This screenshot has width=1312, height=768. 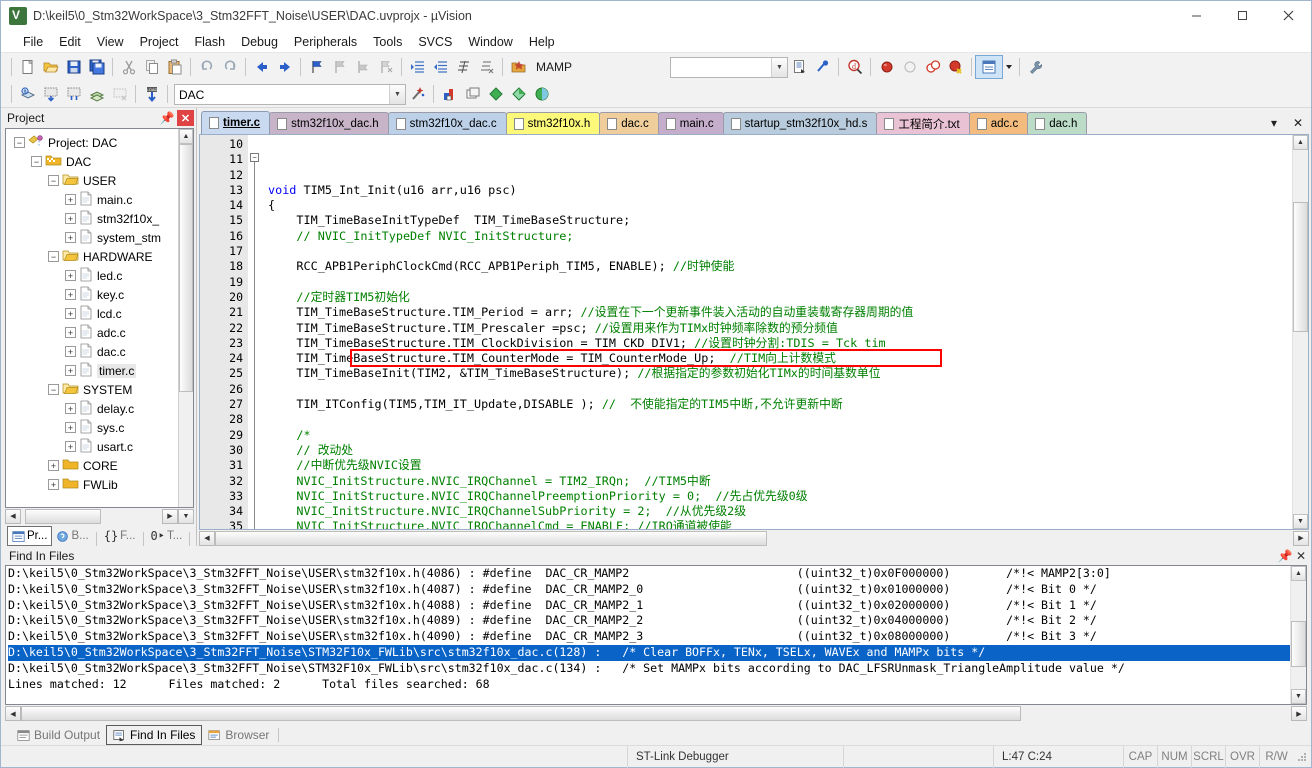 I want to click on tree-item: + adc.c, so click(x=92, y=332).